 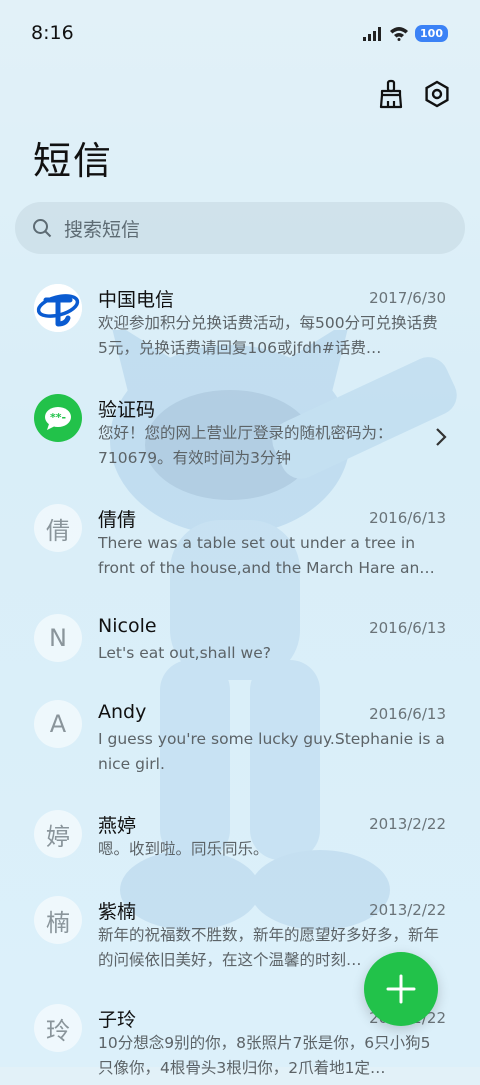 I want to click on conversation-name: 中国电信, so click(x=136, y=300).